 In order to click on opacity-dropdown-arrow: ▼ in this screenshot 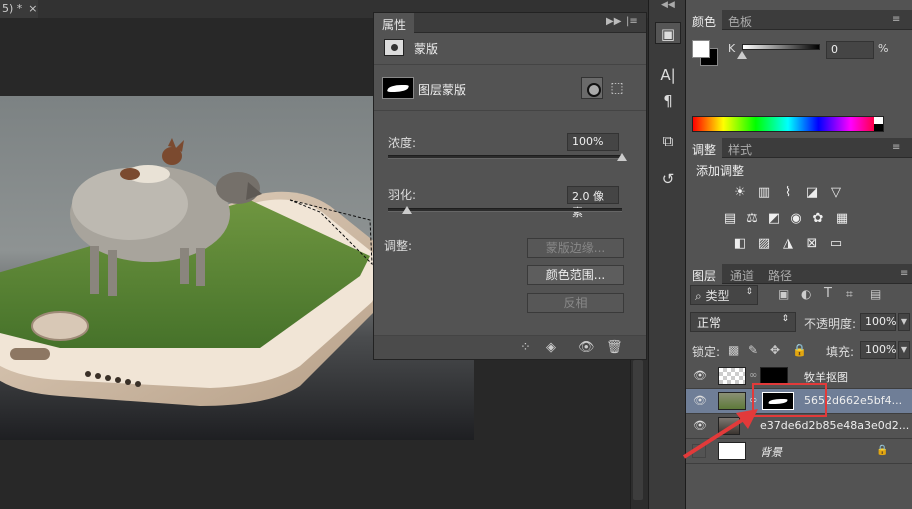, I will do `click(904, 322)`.